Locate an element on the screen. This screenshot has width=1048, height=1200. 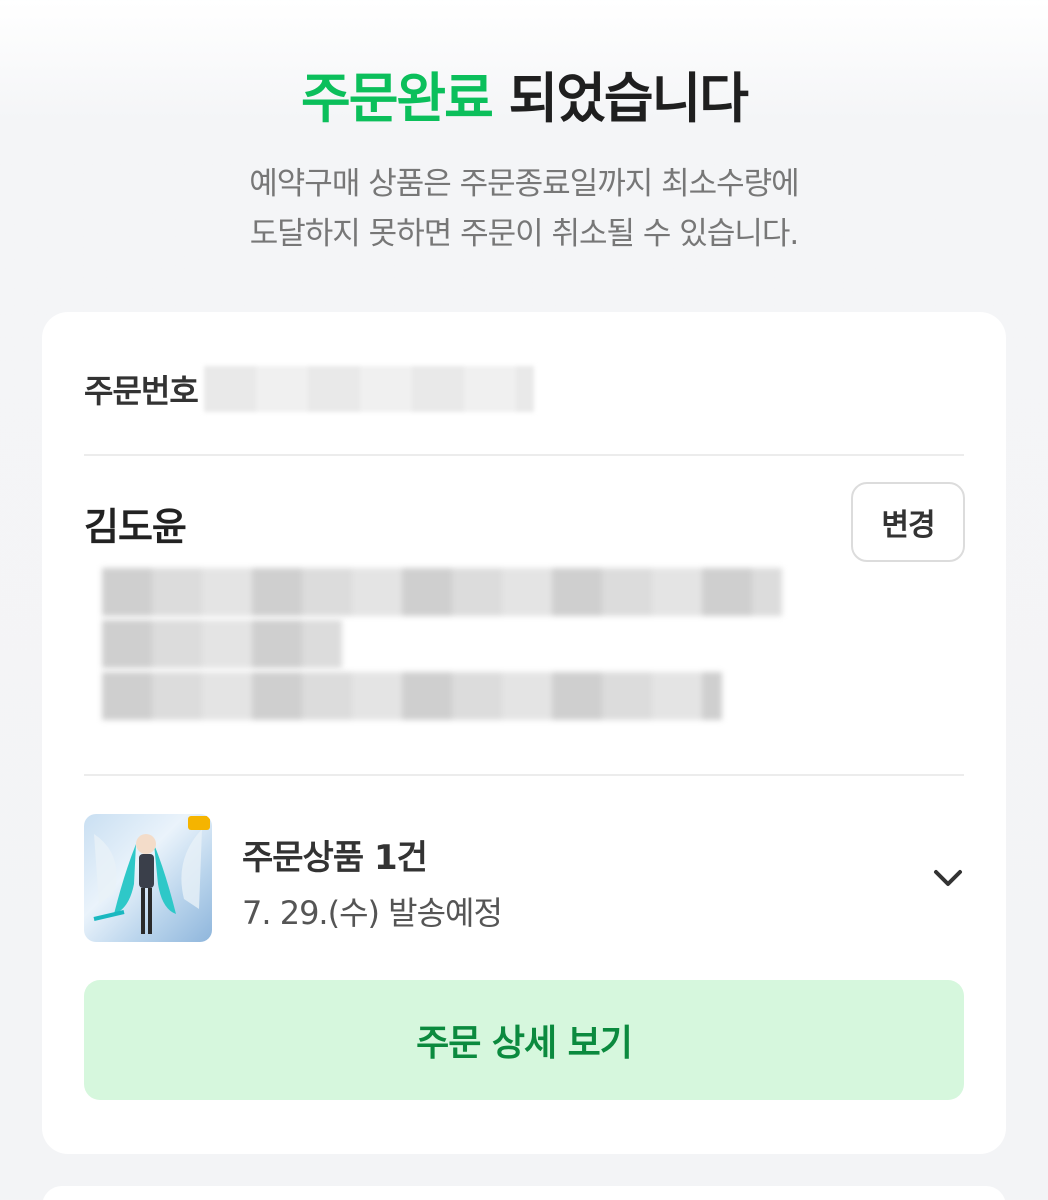
product-count: 주문상품 1건 is located at coordinates (335, 858).